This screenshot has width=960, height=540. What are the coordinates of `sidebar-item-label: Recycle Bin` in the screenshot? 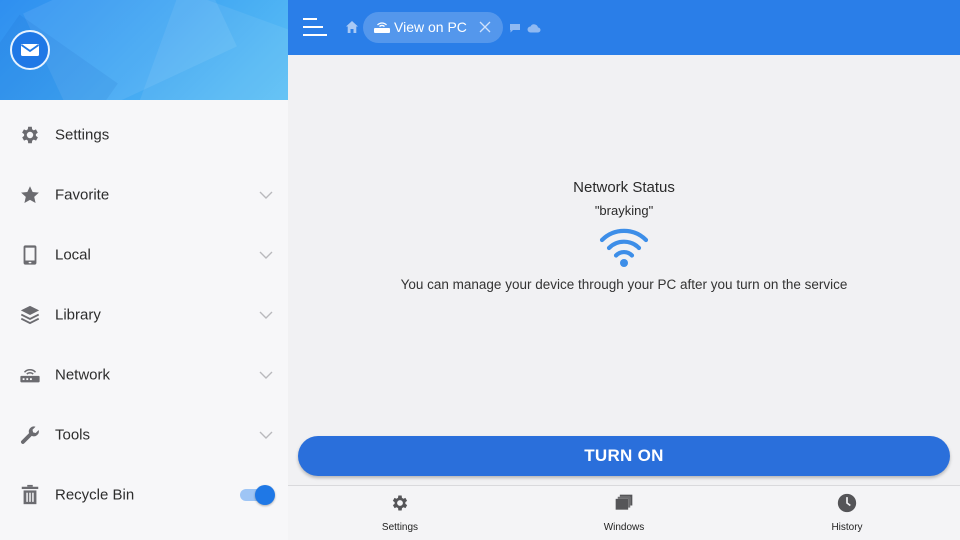 It's located at (95, 495).